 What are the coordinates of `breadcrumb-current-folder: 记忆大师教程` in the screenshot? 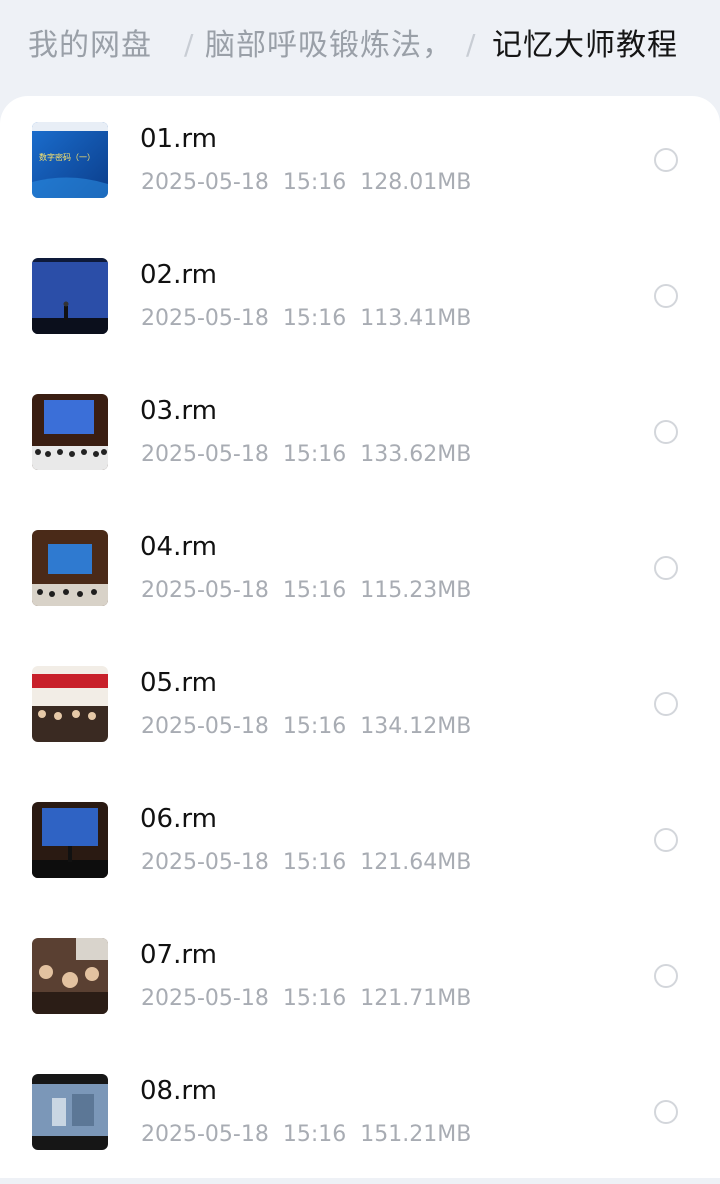 It's located at (585, 45).